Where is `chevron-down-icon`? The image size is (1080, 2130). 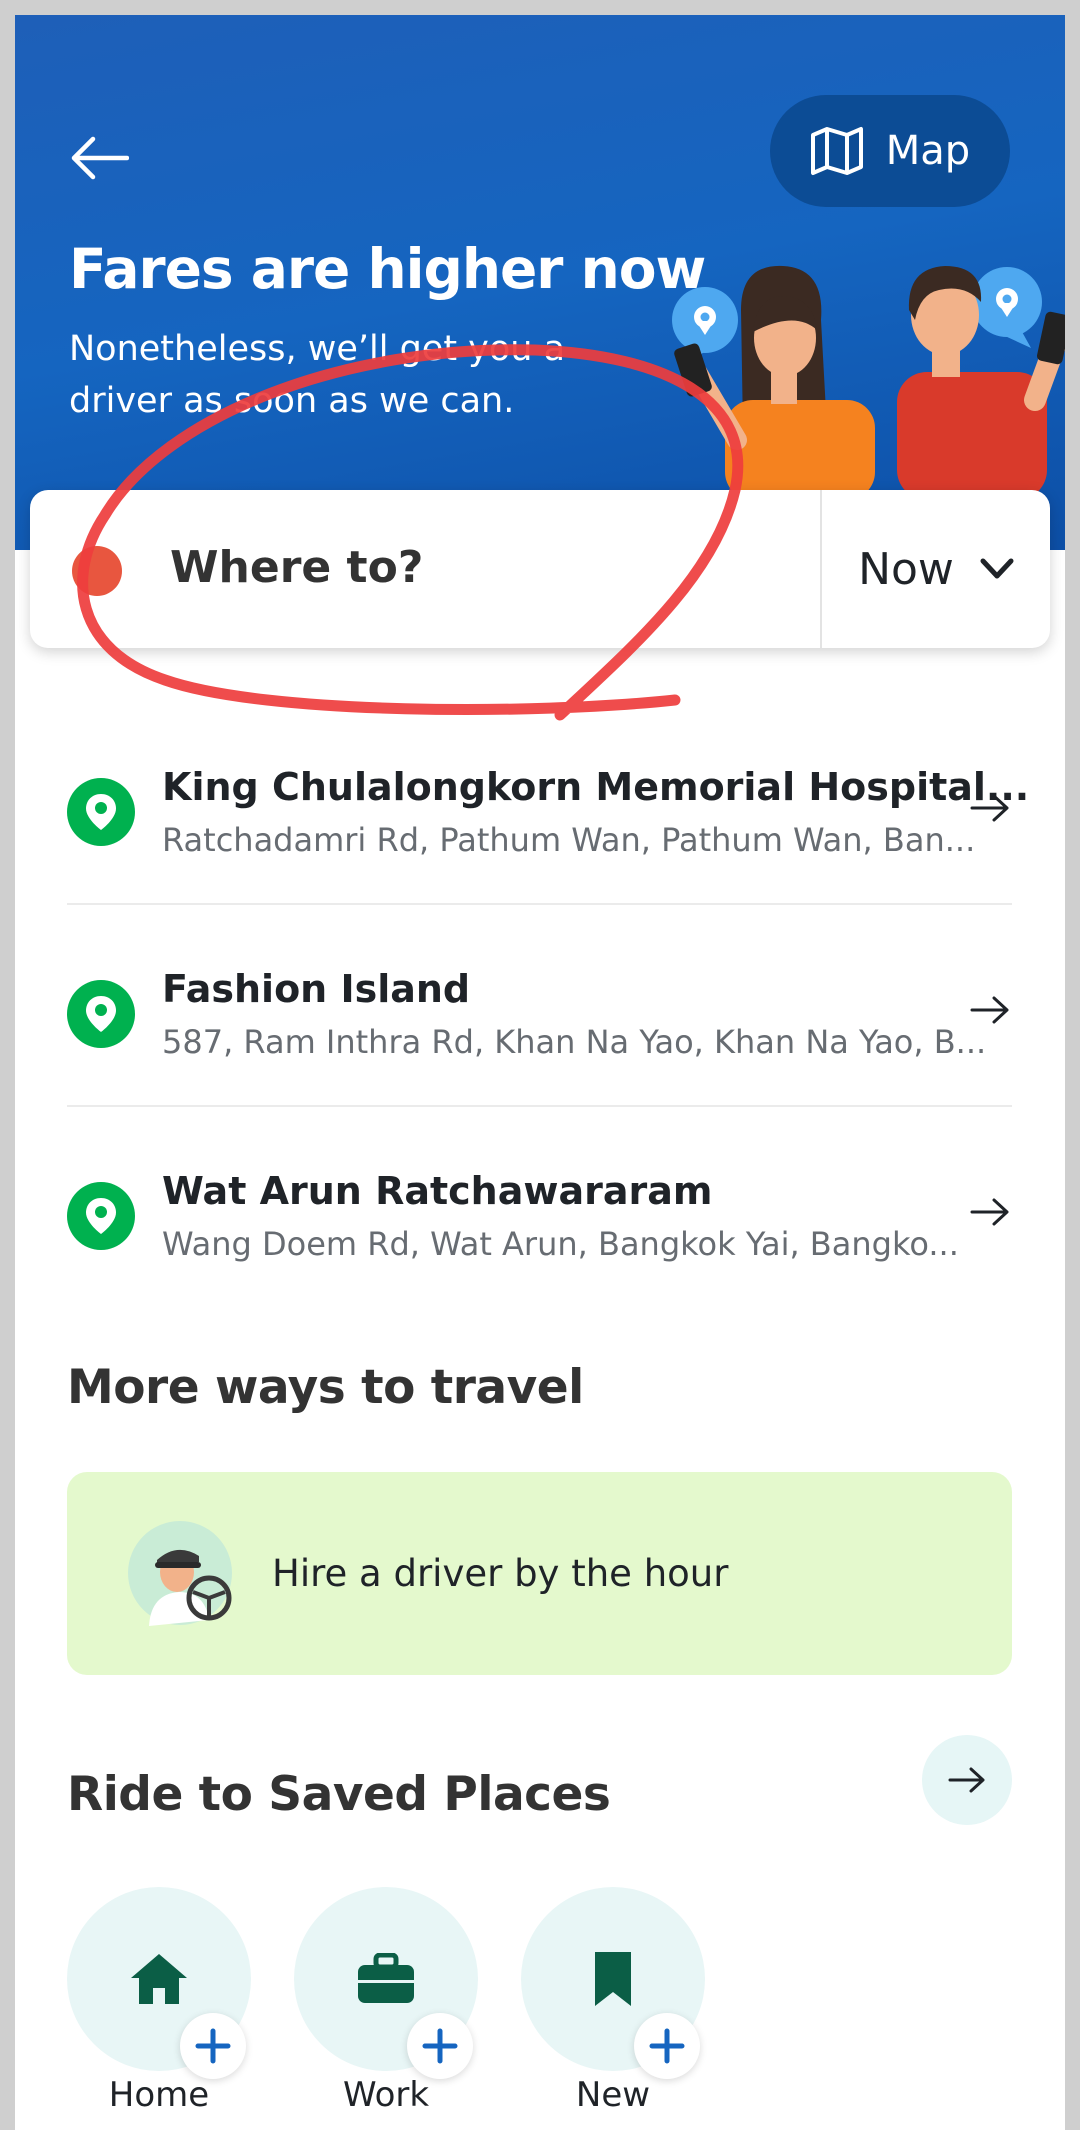
chevron-down-icon is located at coordinates (997, 568).